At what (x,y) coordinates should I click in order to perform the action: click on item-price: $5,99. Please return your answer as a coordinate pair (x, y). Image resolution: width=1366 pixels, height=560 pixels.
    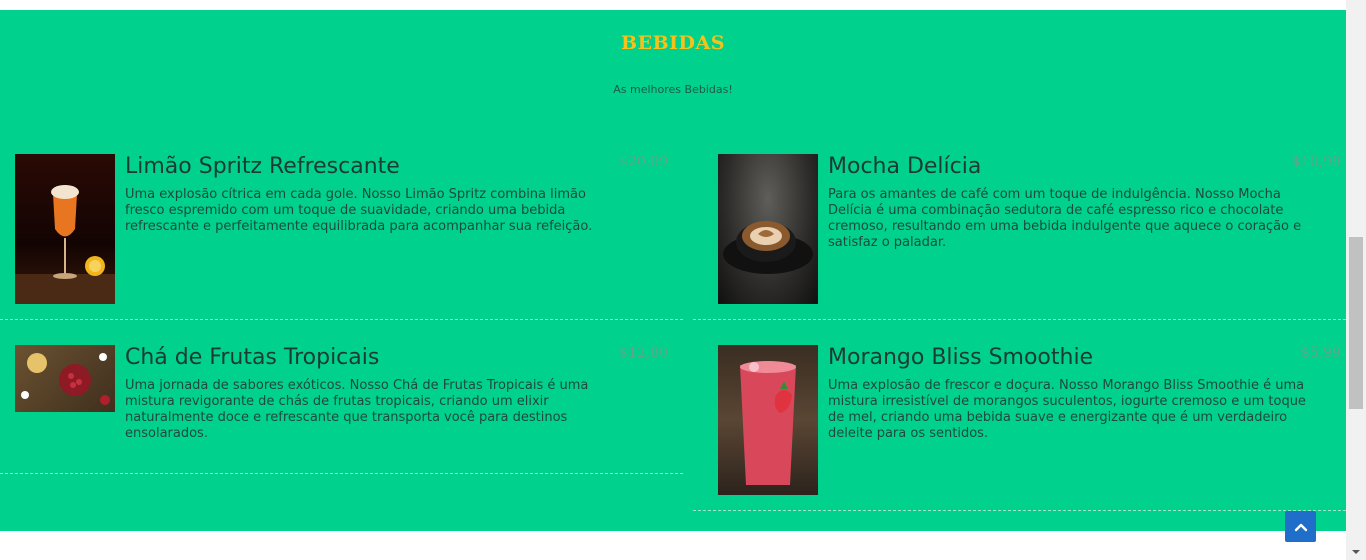
    Looking at the image, I should click on (1320, 353).